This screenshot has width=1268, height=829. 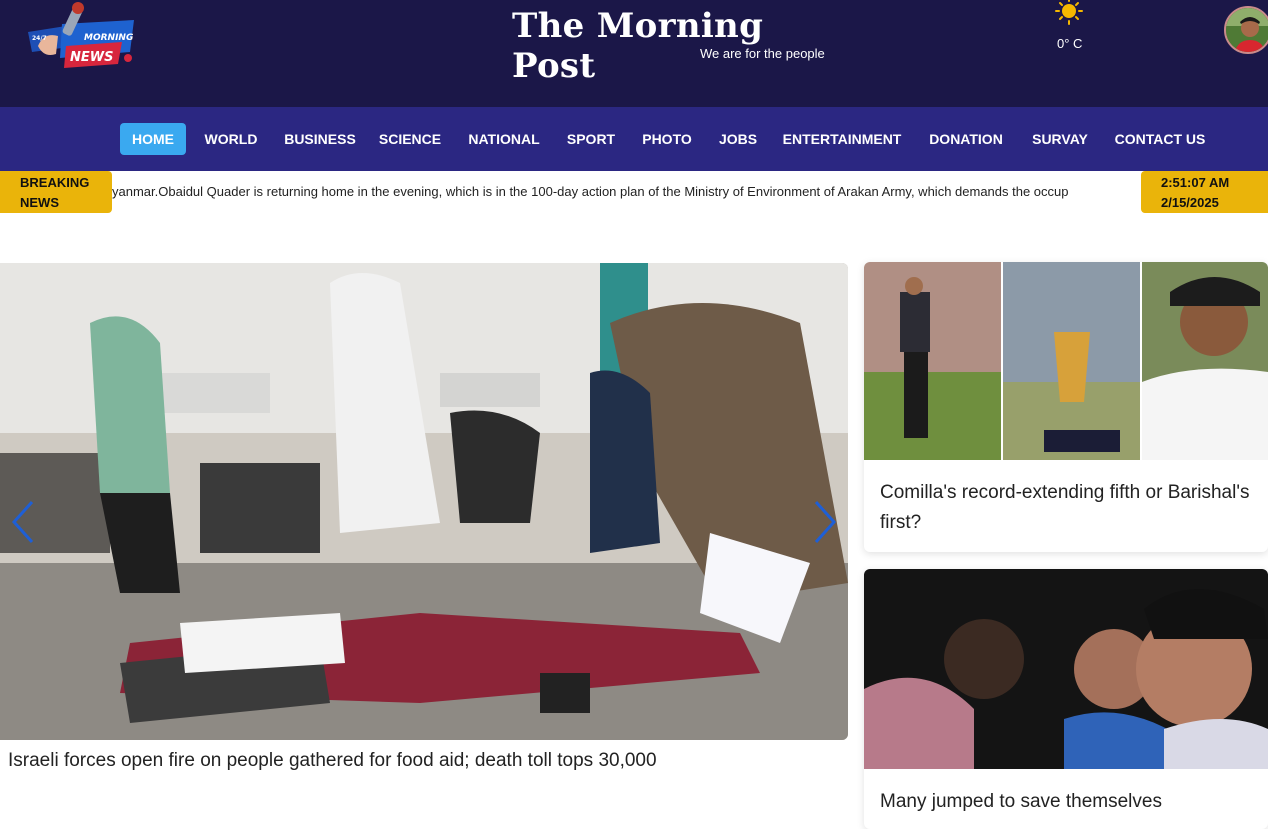 What do you see at coordinates (667, 139) in the screenshot?
I see `nav-item-photo: PHOTO` at bounding box center [667, 139].